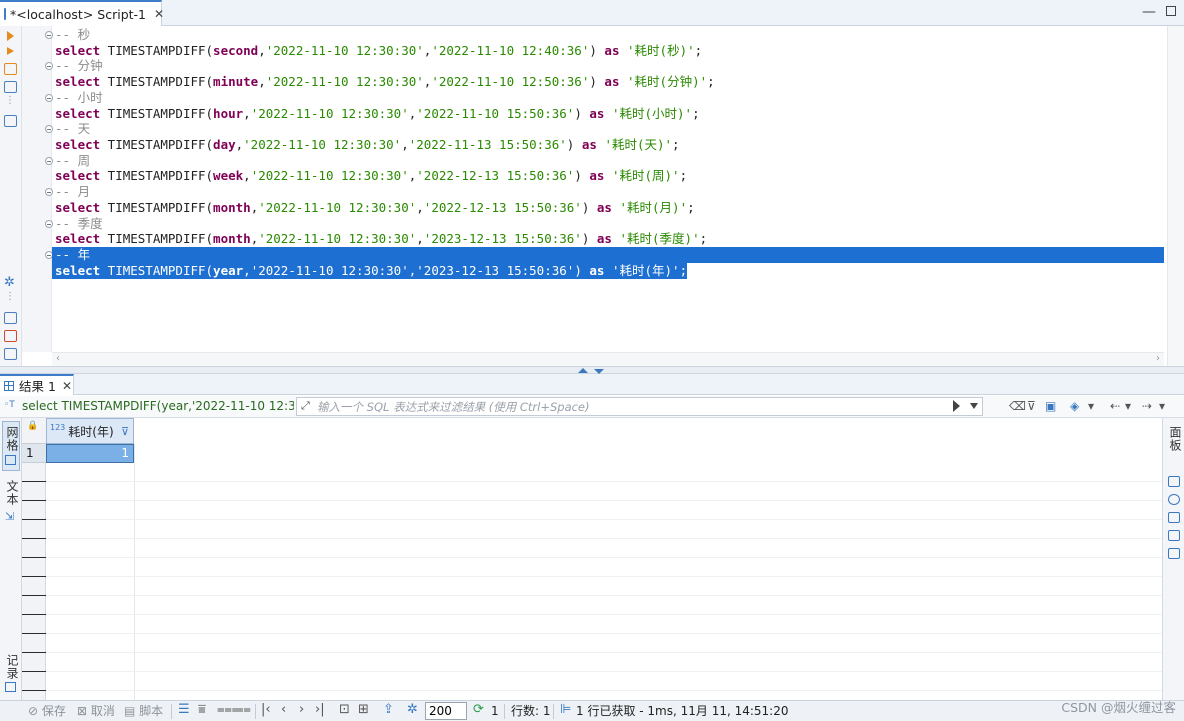  I want to click on code-comment-line: -- 小时, so click(77, 98).